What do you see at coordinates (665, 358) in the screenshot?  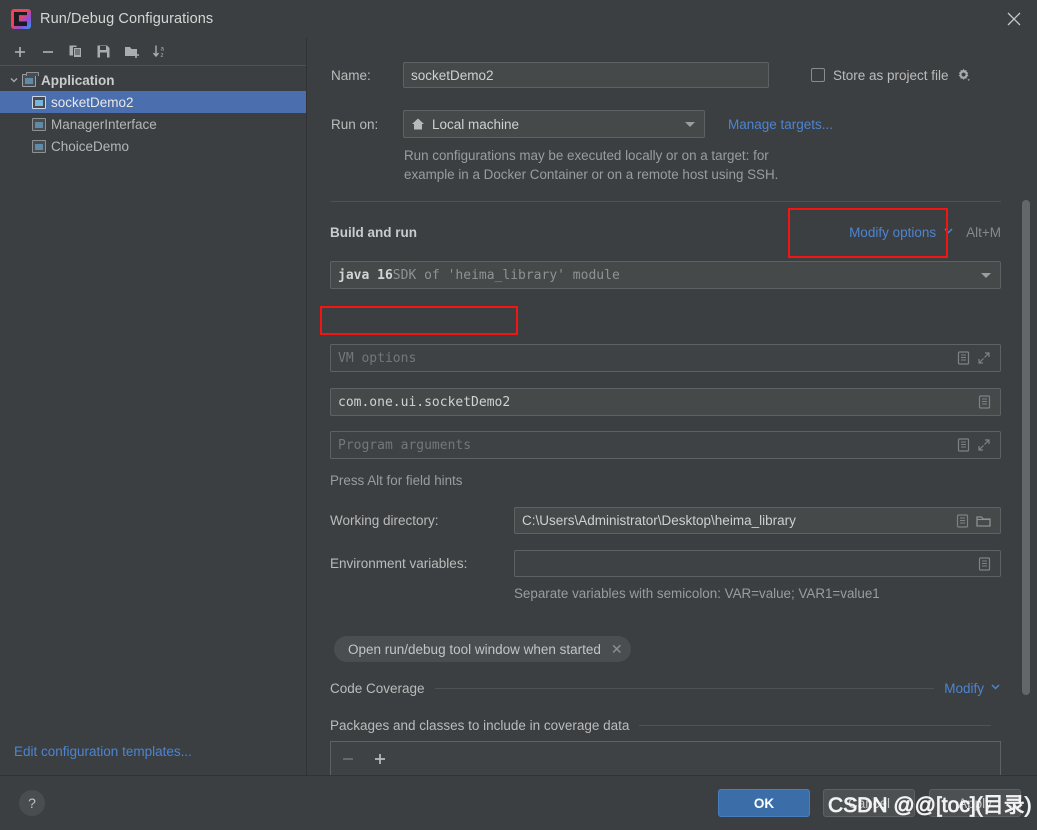 I see `vm-options-input: VM options` at bounding box center [665, 358].